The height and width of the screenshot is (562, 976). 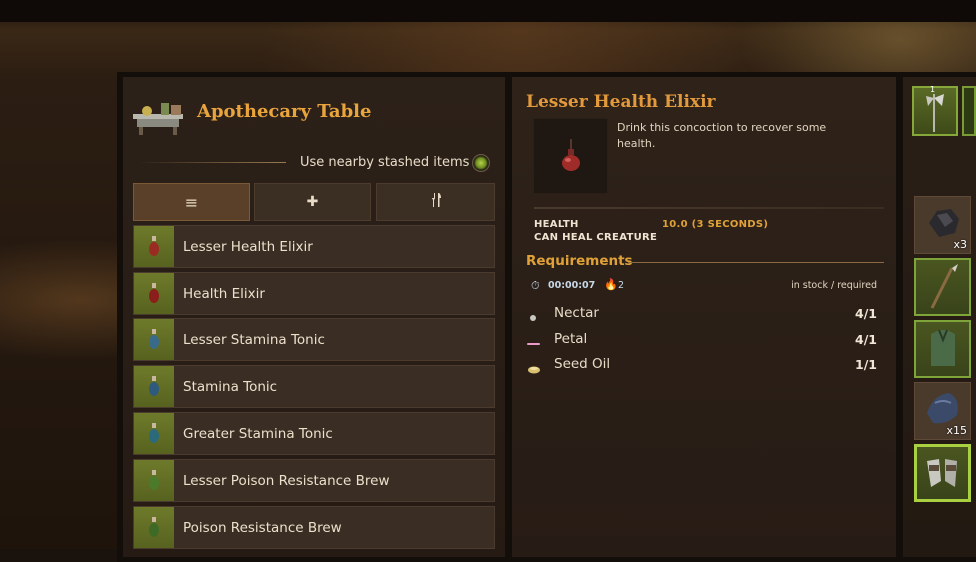 I want to click on ingredient-name: Seed Oil, so click(x=582, y=364).